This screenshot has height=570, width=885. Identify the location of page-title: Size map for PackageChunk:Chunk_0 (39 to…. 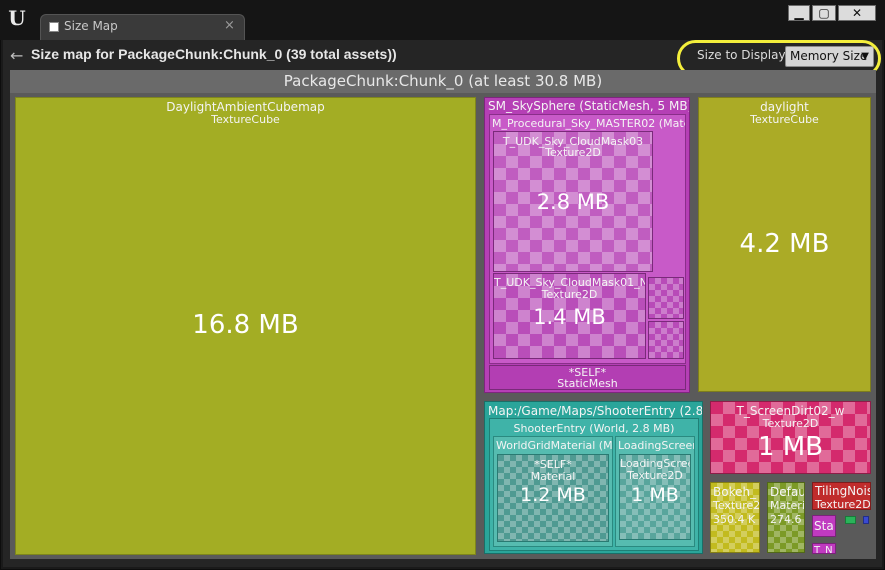
(214, 54).